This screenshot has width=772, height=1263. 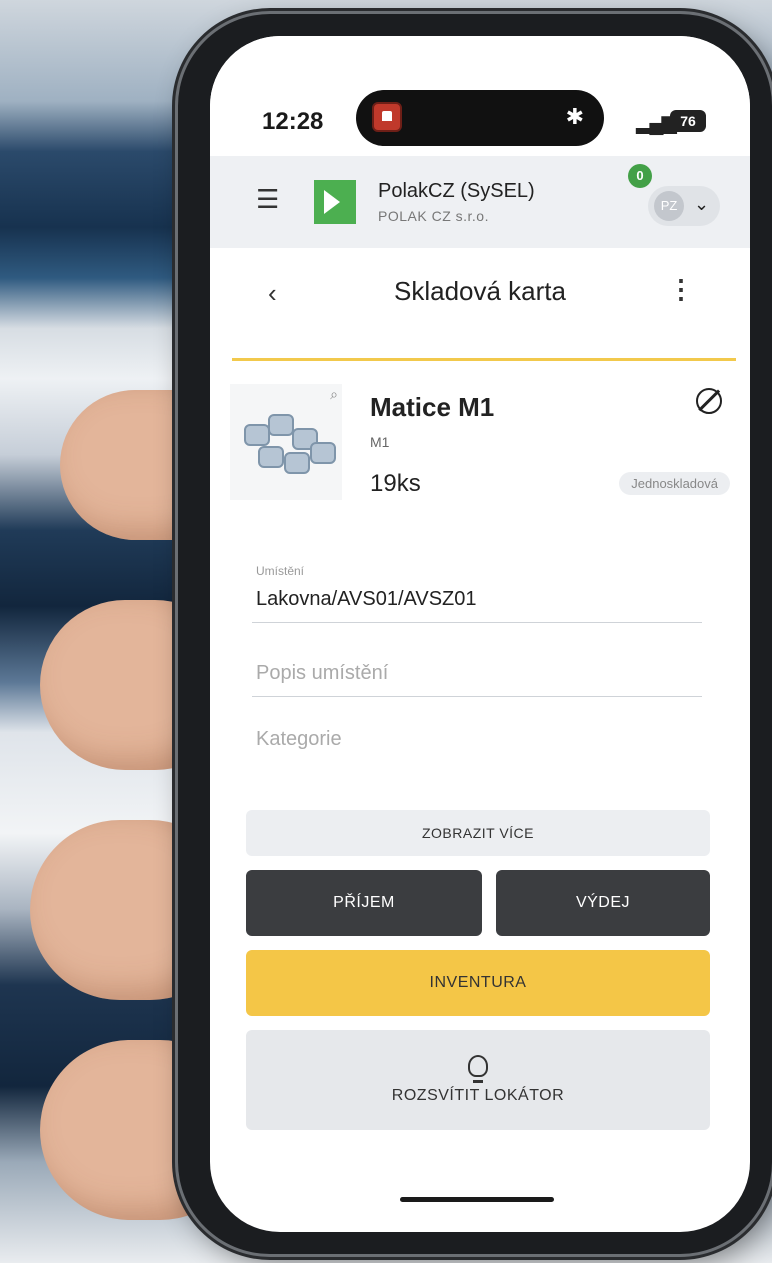 I want to click on block-icon, so click(x=709, y=401).